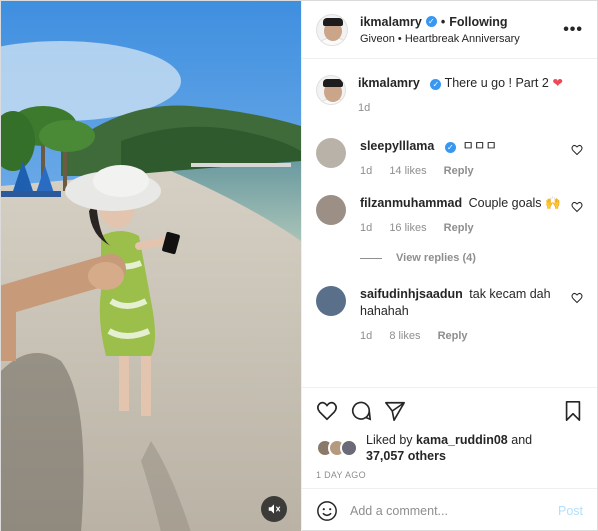 The image size is (598, 531). Describe the element at coordinates (389, 440) in the screenshot. I see `liked-by-prefix: Liked by` at that location.